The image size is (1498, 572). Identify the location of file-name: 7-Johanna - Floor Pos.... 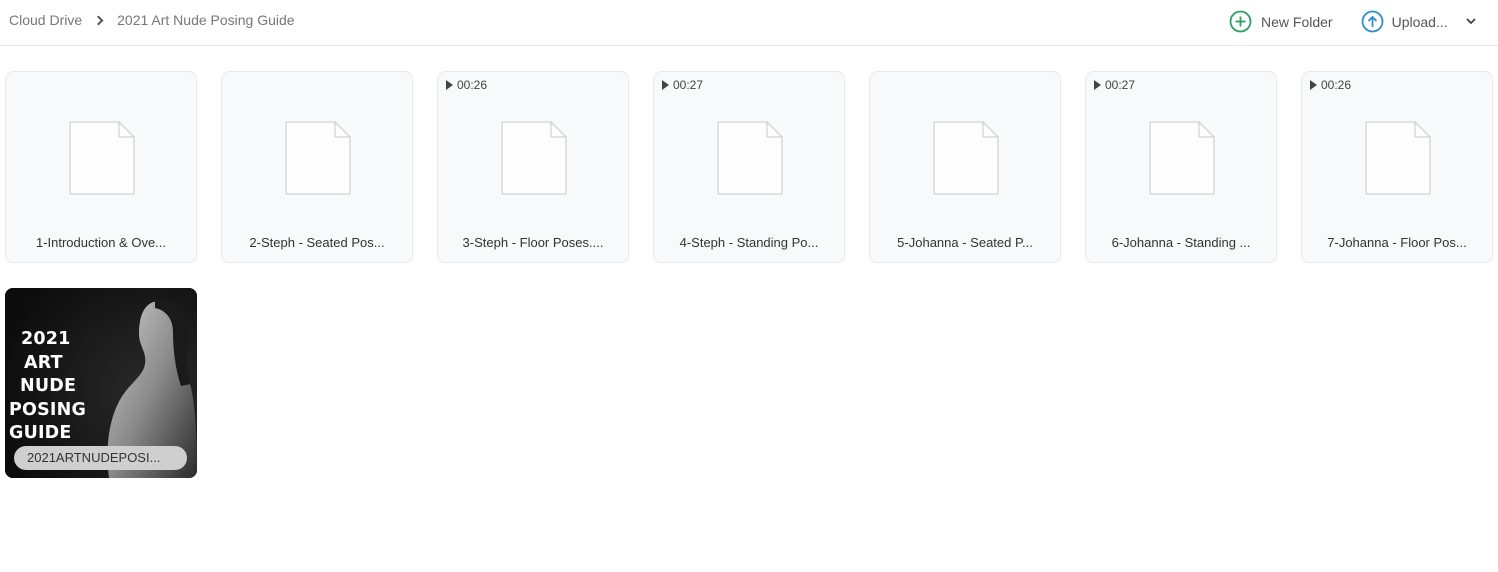
(1397, 242).